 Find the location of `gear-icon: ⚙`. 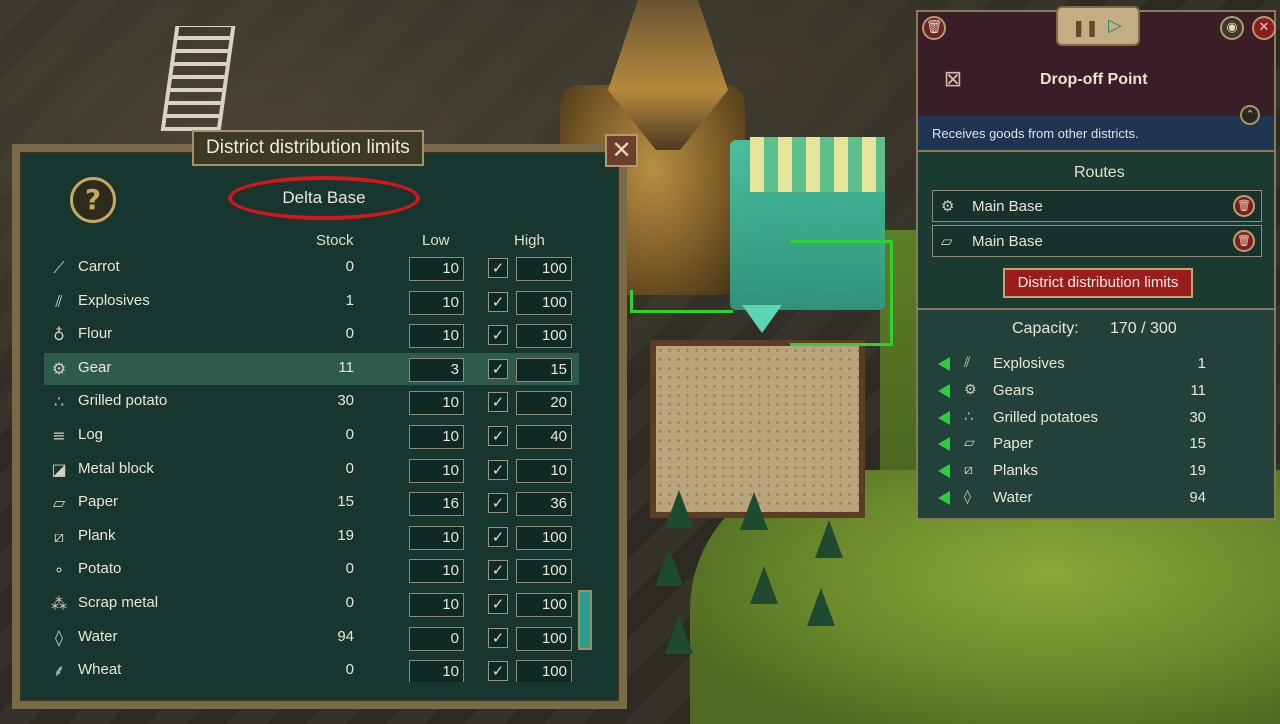

gear-icon: ⚙ is located at coordinates (59, 368).